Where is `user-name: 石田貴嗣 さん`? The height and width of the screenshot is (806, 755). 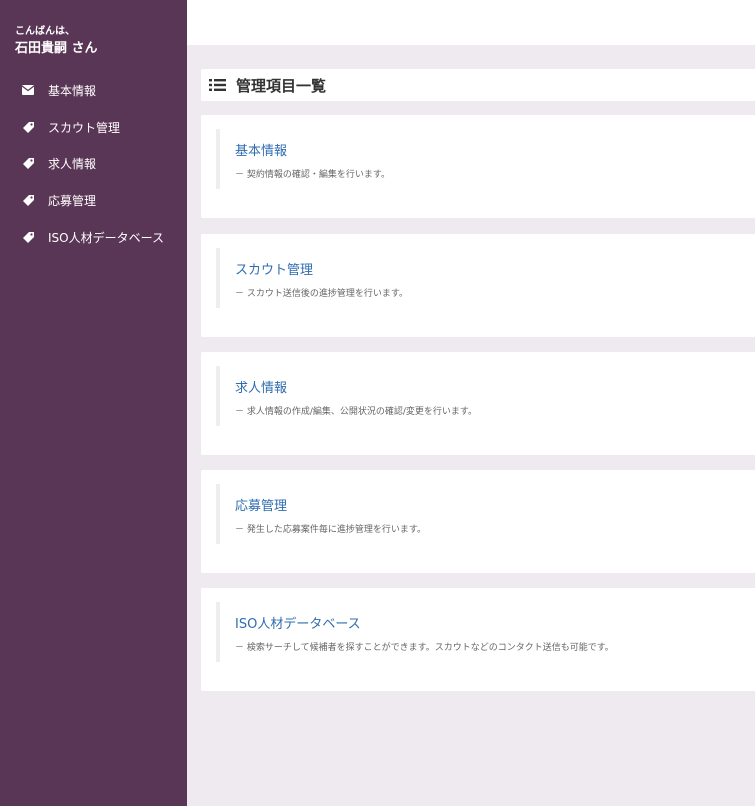
user-name: 石田貴嗣 さん is located at coordinates (56, 48).